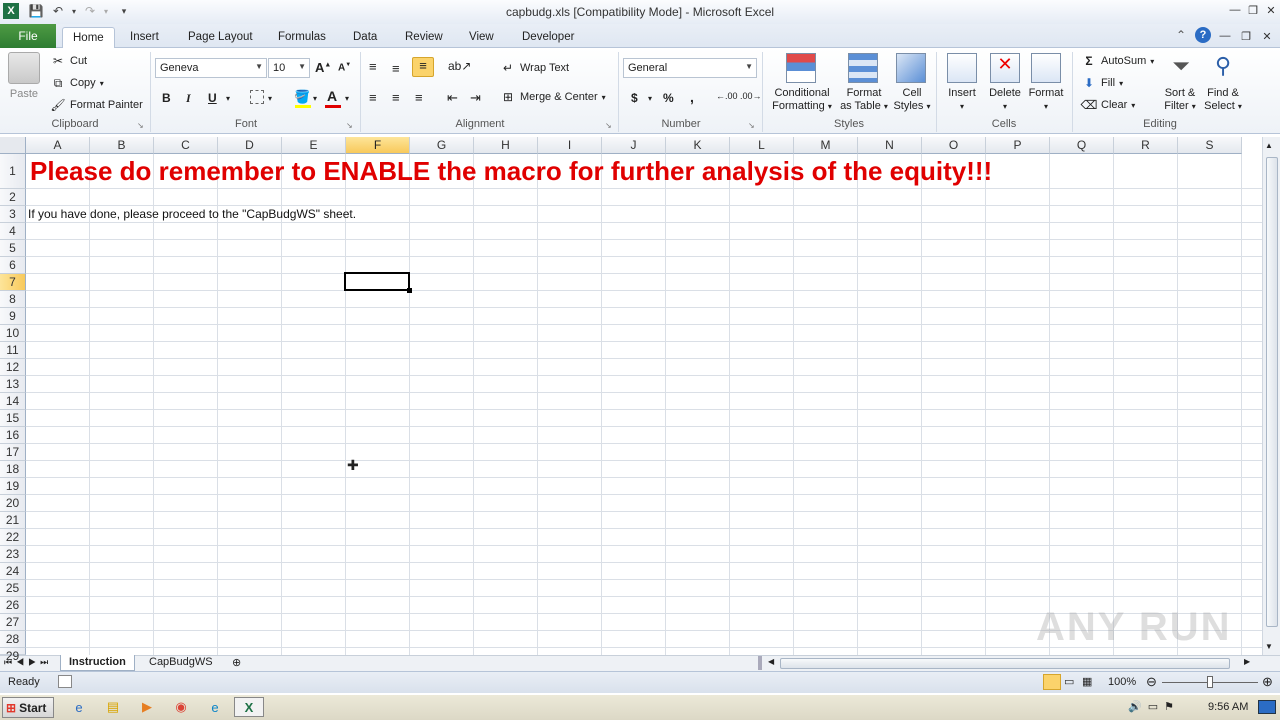  I want to click on grow-font-icon: A▲, so click(323, 67).